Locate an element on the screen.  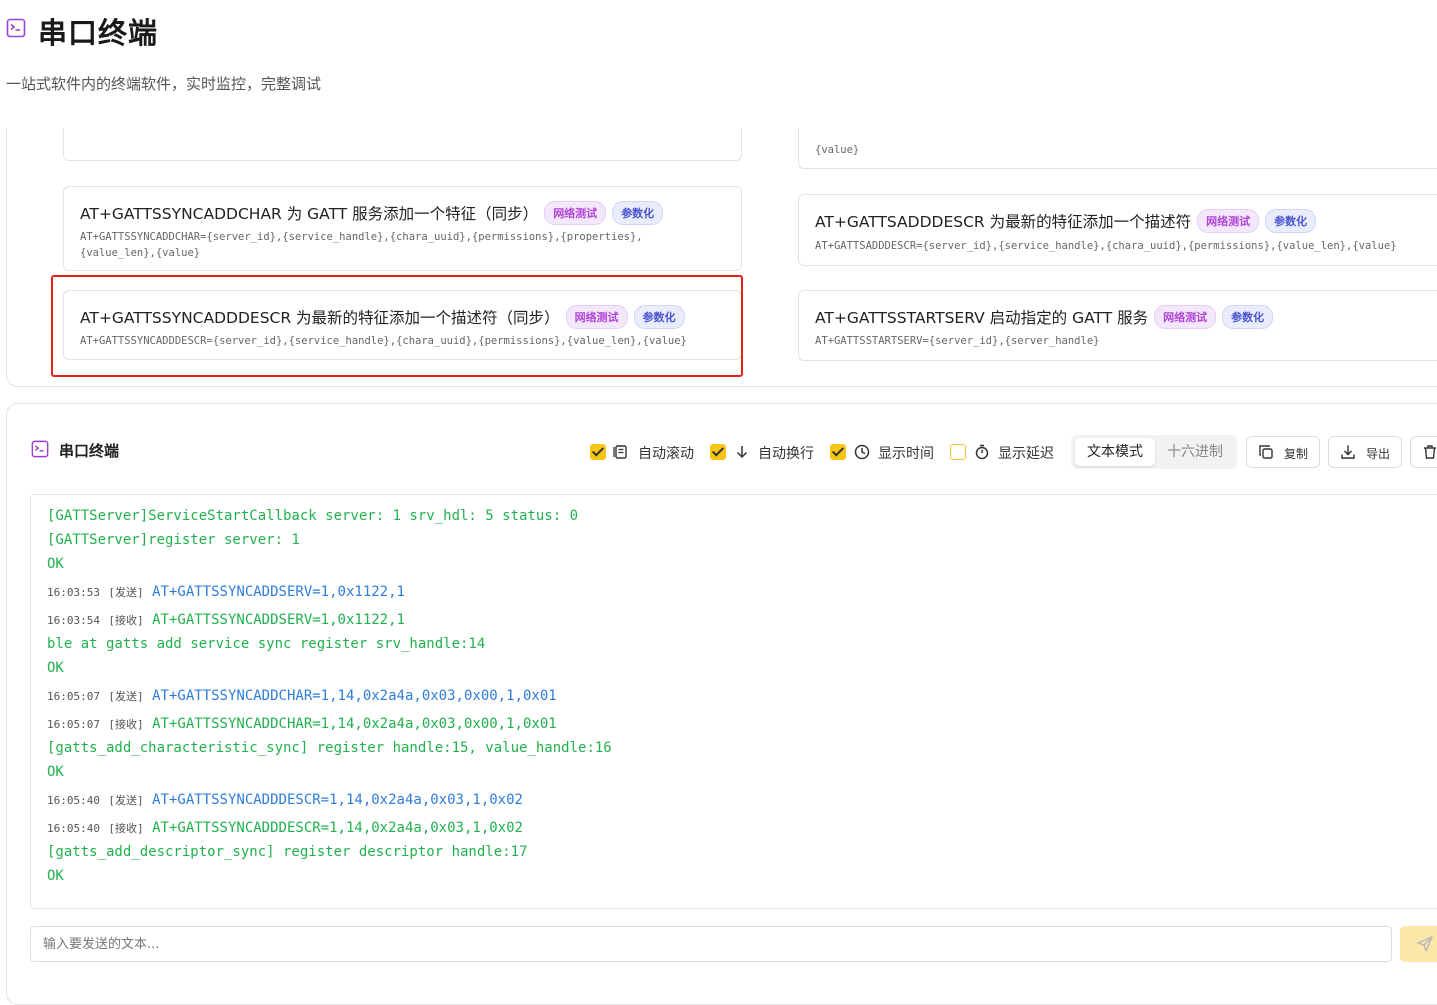
copy-button: 复制 is located at coordinates (1283, 452).